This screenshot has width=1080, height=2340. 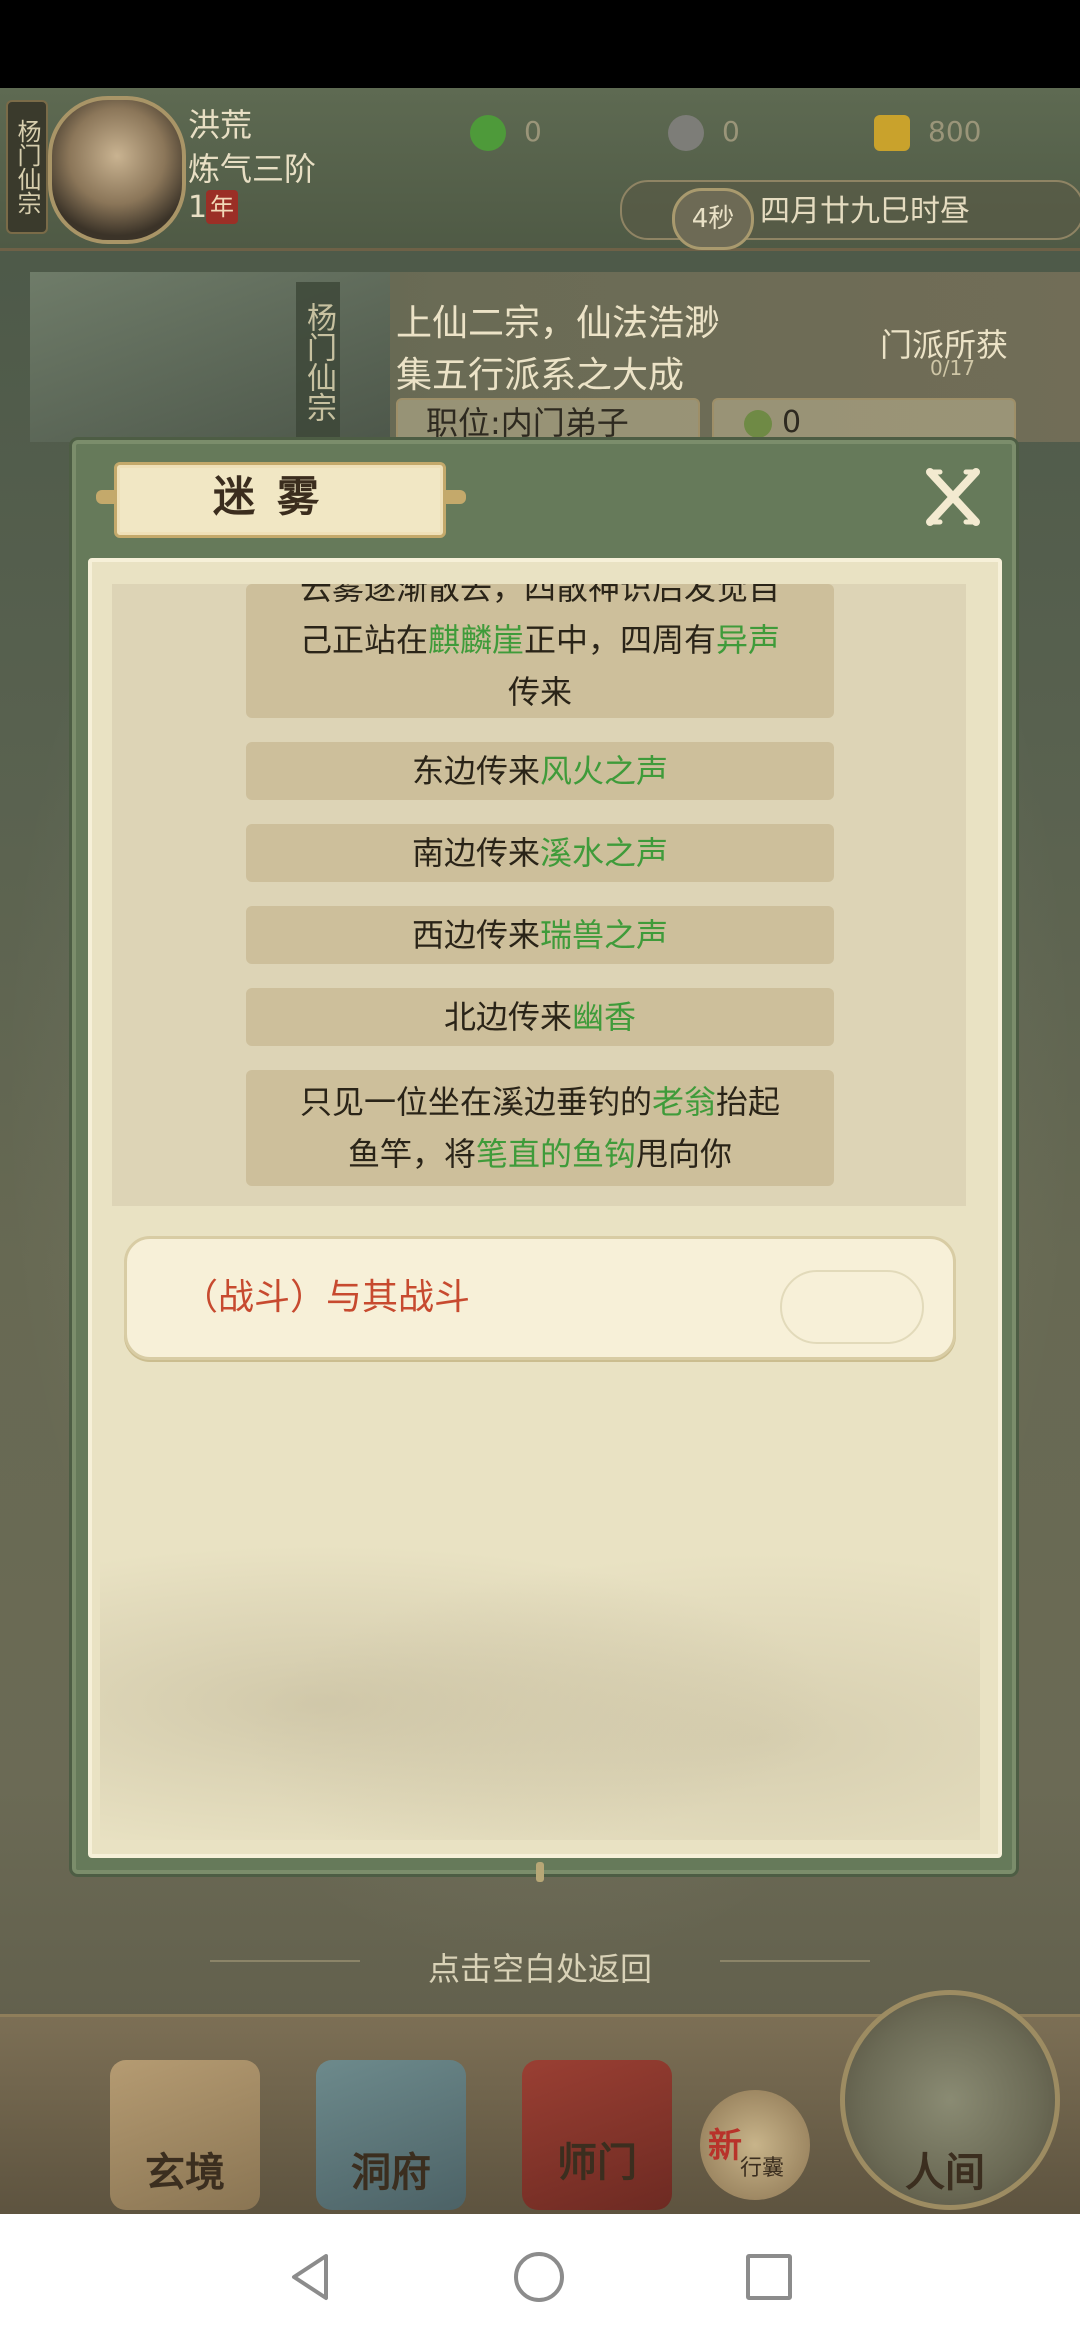 I want to click on year-badge: 年, so click(x=222, y=207).